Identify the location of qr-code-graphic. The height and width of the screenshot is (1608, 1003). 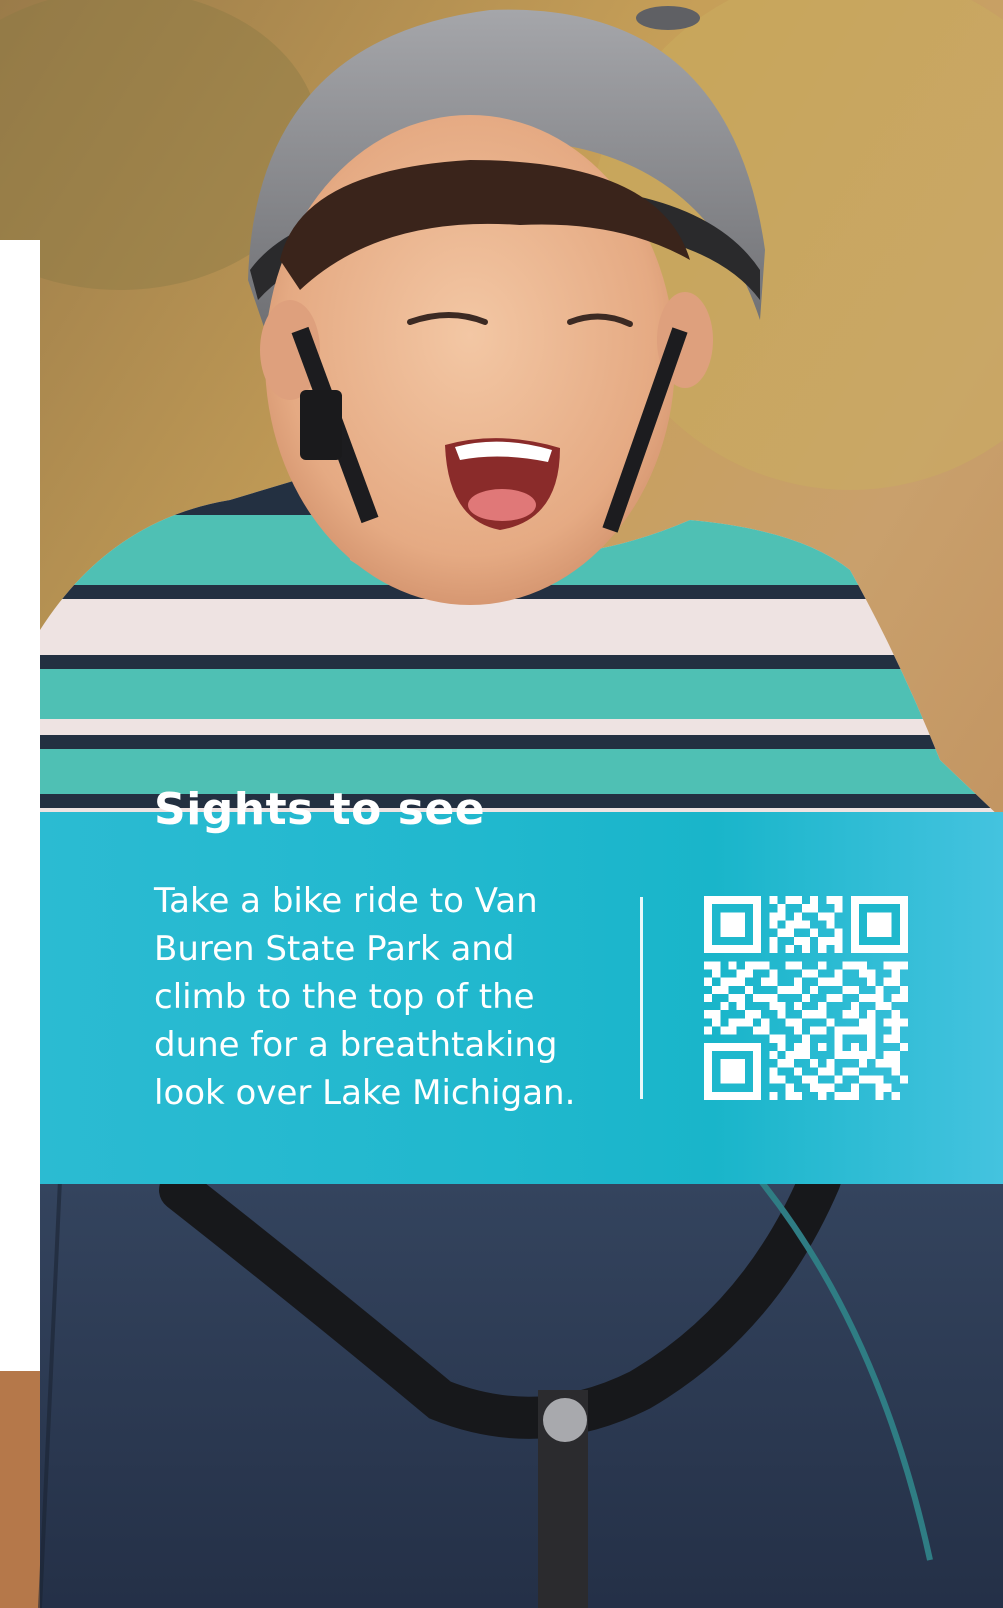
(806, 998).